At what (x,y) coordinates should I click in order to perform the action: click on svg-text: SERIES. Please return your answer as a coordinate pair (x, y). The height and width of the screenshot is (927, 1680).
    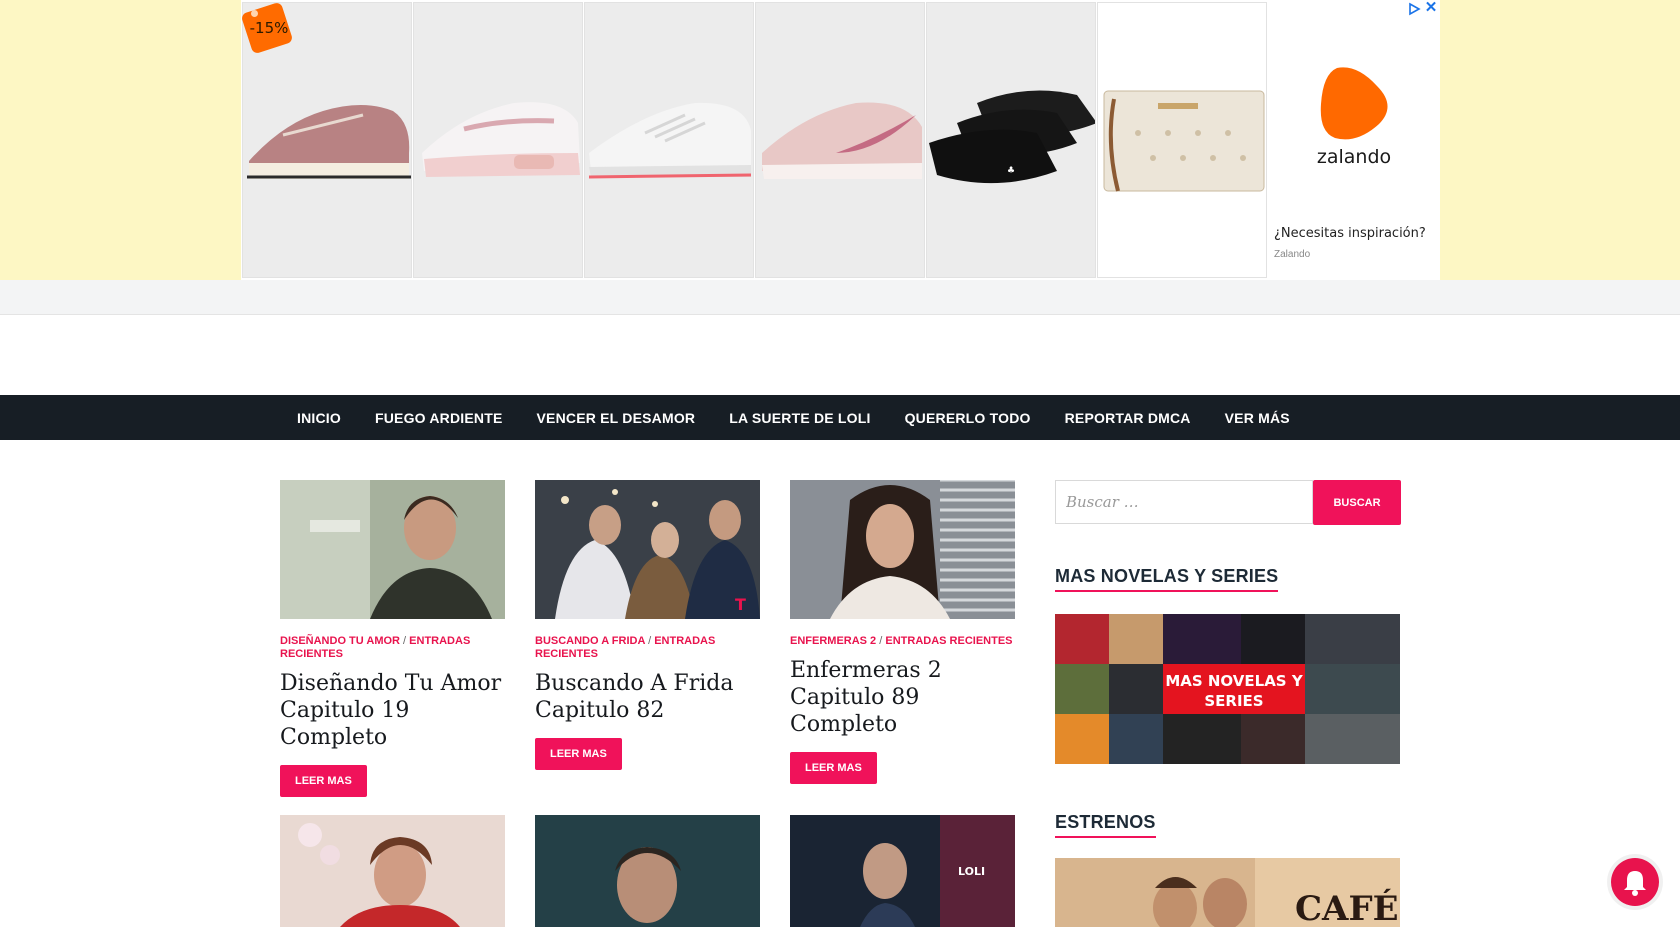
    Looking at the image, I should click on (1233, 701).